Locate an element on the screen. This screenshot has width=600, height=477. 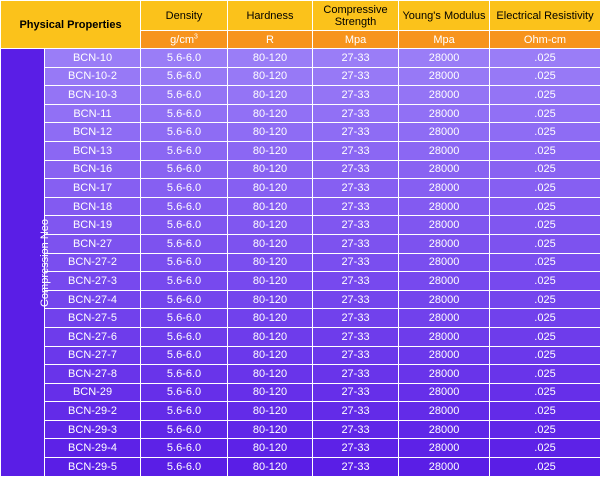
physical-properties-header: Physical Properties is located at coordinates (71, 24).